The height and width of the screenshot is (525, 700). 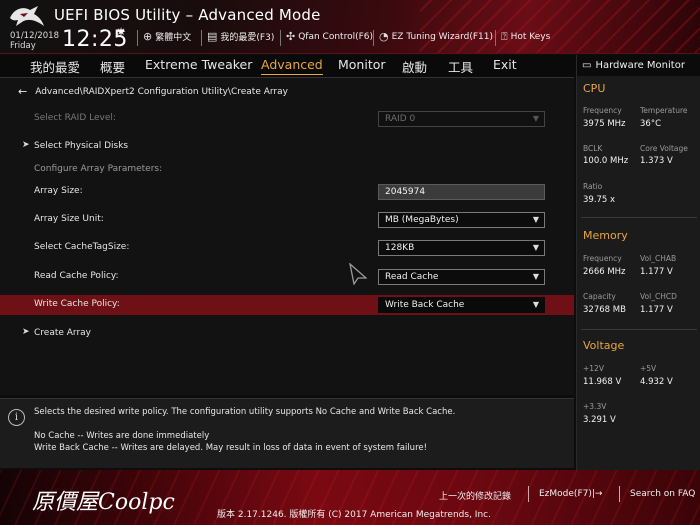 What do you see at coordinates (599, 296) in the screenshot?
I see `capacity-label: Capacity` at bounding box center [599, 296].